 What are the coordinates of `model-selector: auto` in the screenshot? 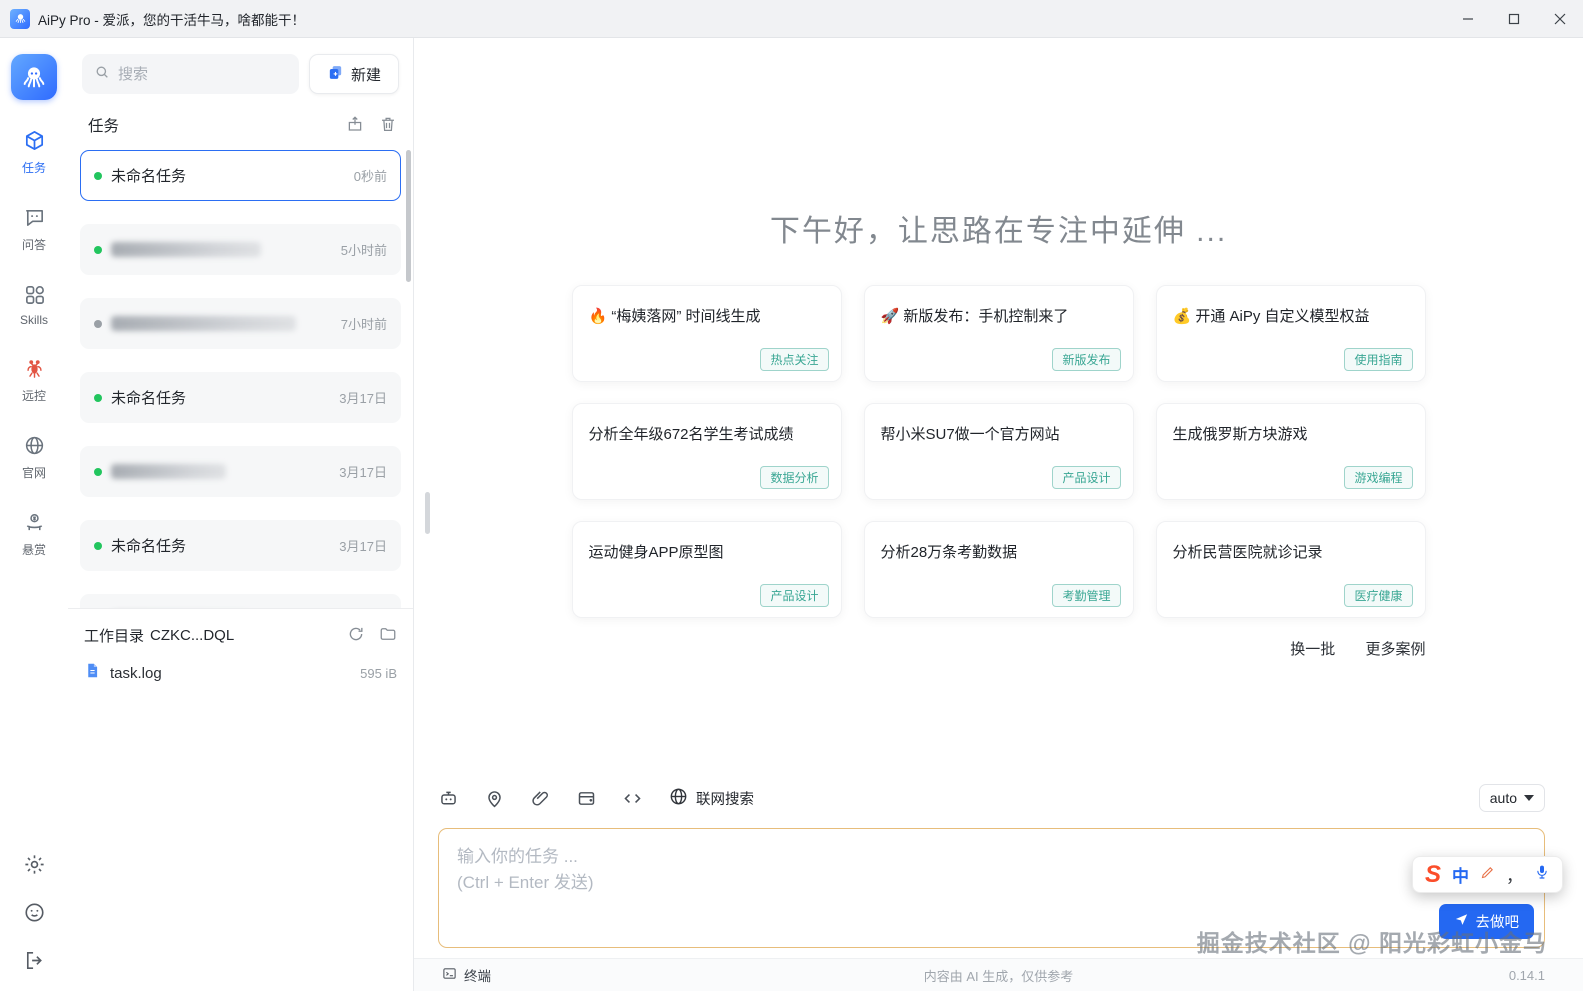 It's located at (1511, 798).